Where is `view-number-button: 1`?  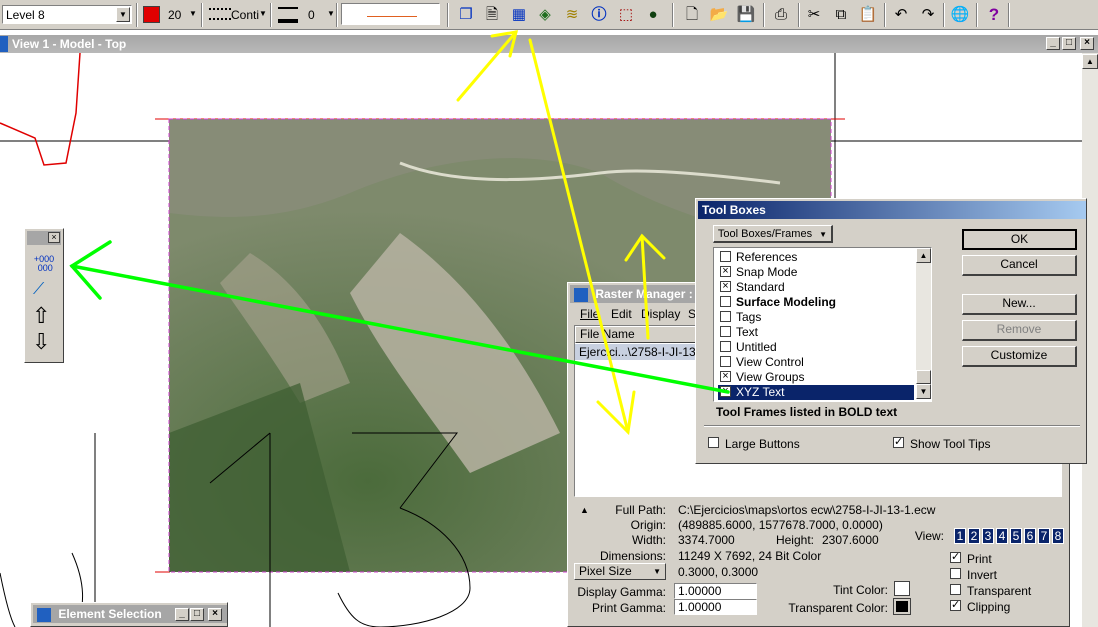
view-number-button: 1 is located at coordinates (960, 536).